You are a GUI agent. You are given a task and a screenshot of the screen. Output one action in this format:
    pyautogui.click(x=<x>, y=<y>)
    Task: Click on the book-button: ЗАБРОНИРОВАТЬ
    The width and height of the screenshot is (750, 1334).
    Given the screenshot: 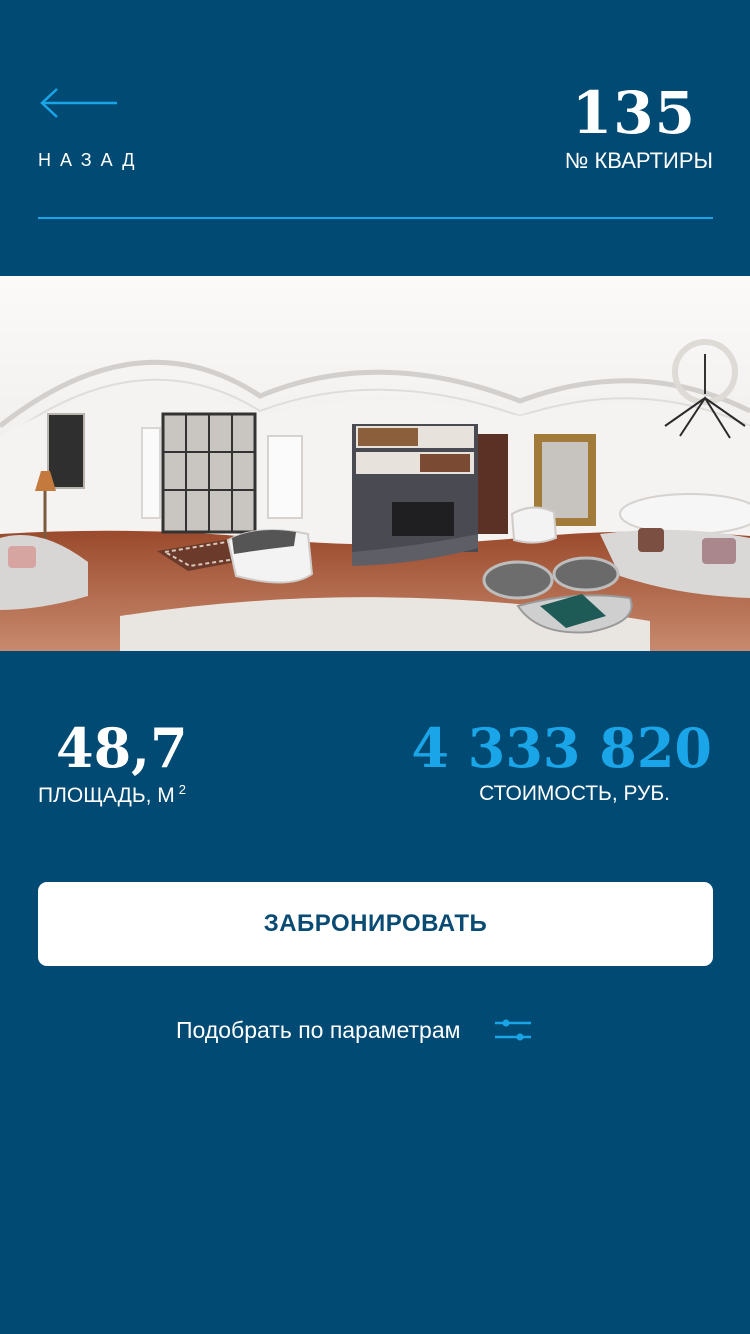 What is the action you would take?
    pyautogui.click(x=375, y=924)
    